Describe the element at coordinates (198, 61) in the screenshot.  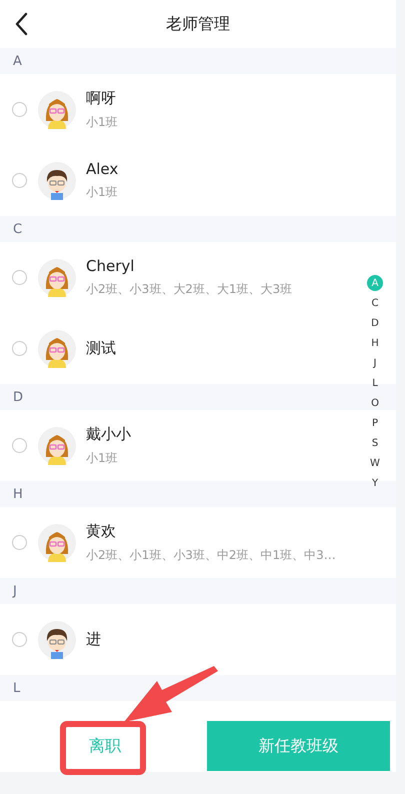
I see `section-header: A` at that location.